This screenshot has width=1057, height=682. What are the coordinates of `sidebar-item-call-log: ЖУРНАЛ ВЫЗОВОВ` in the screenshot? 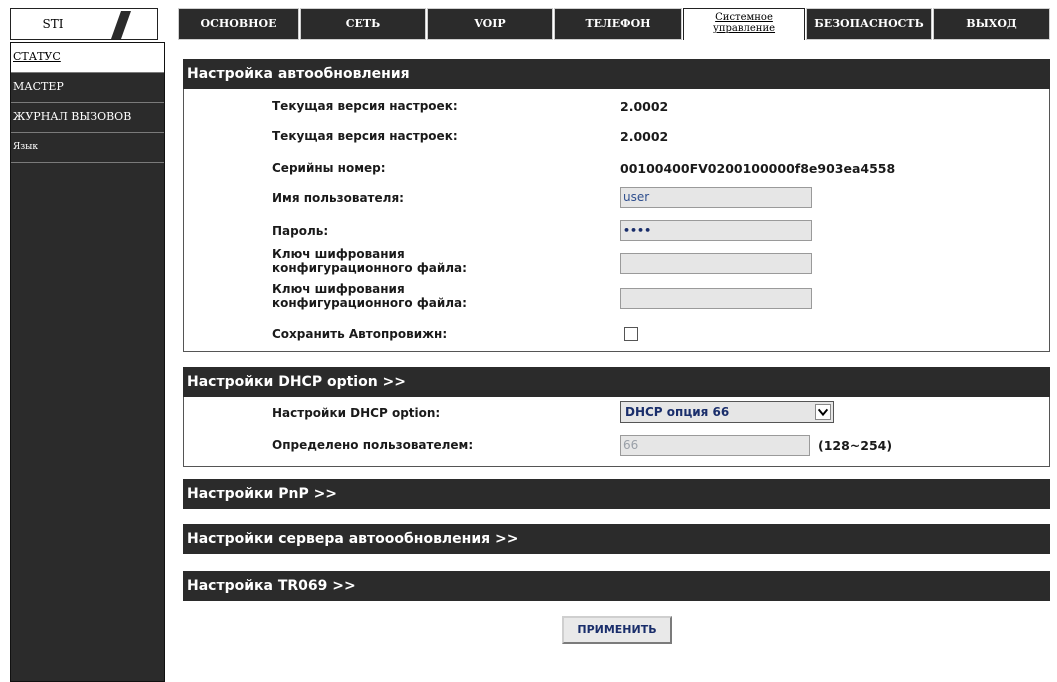 It's located at (87, 118).